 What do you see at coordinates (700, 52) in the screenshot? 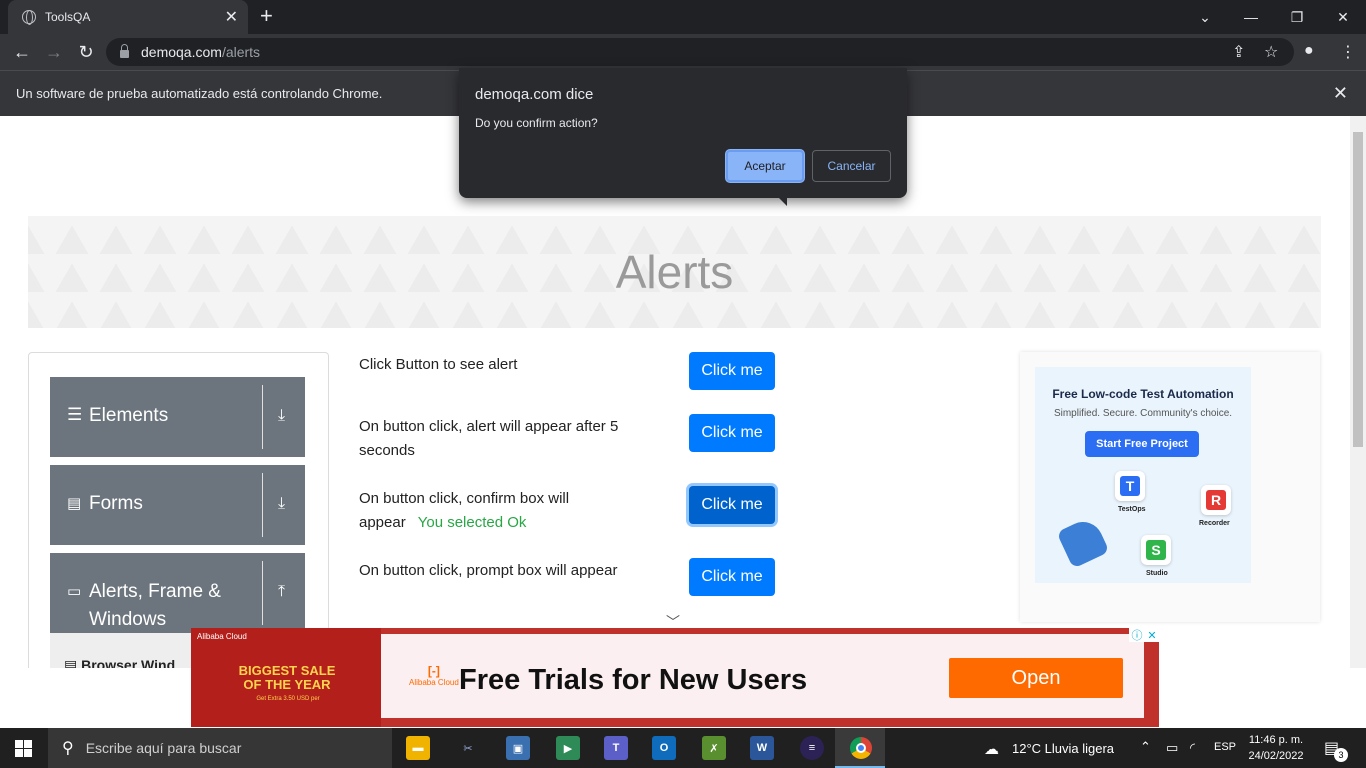
I see `address-bar: demoqa.com /alerts` at bounding box center [700, 52].